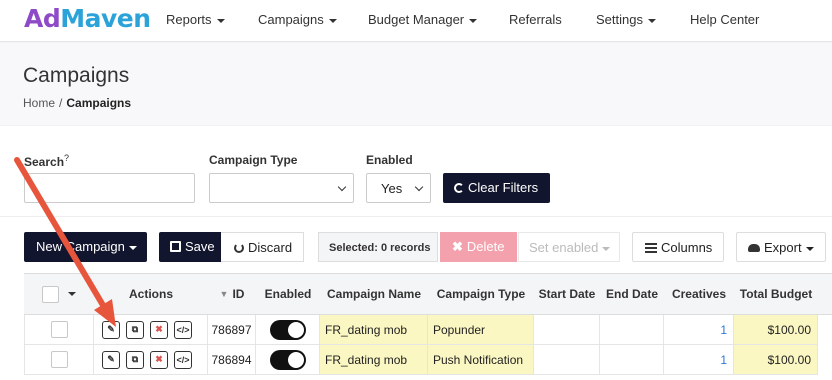 This screenshot has height=380, width=832. What do you see at coordinates (535, 19) in the screenshot?
I see `nav-referrals: Referrals` at bounding box center [535, 19].